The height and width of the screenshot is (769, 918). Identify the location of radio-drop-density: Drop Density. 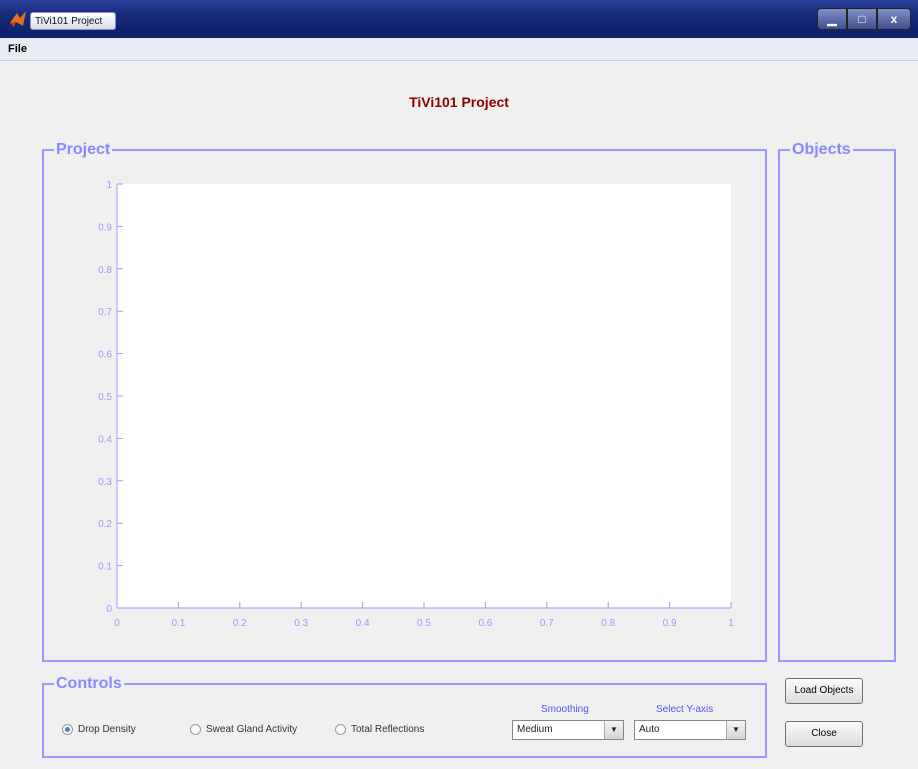
(117, 730).